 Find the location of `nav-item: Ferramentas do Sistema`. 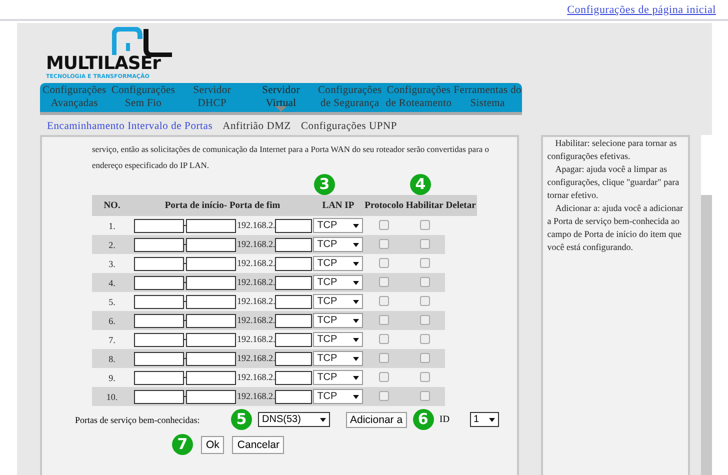

nav-item: Ferramentas do Sistema is located at coordinates (487, 99).